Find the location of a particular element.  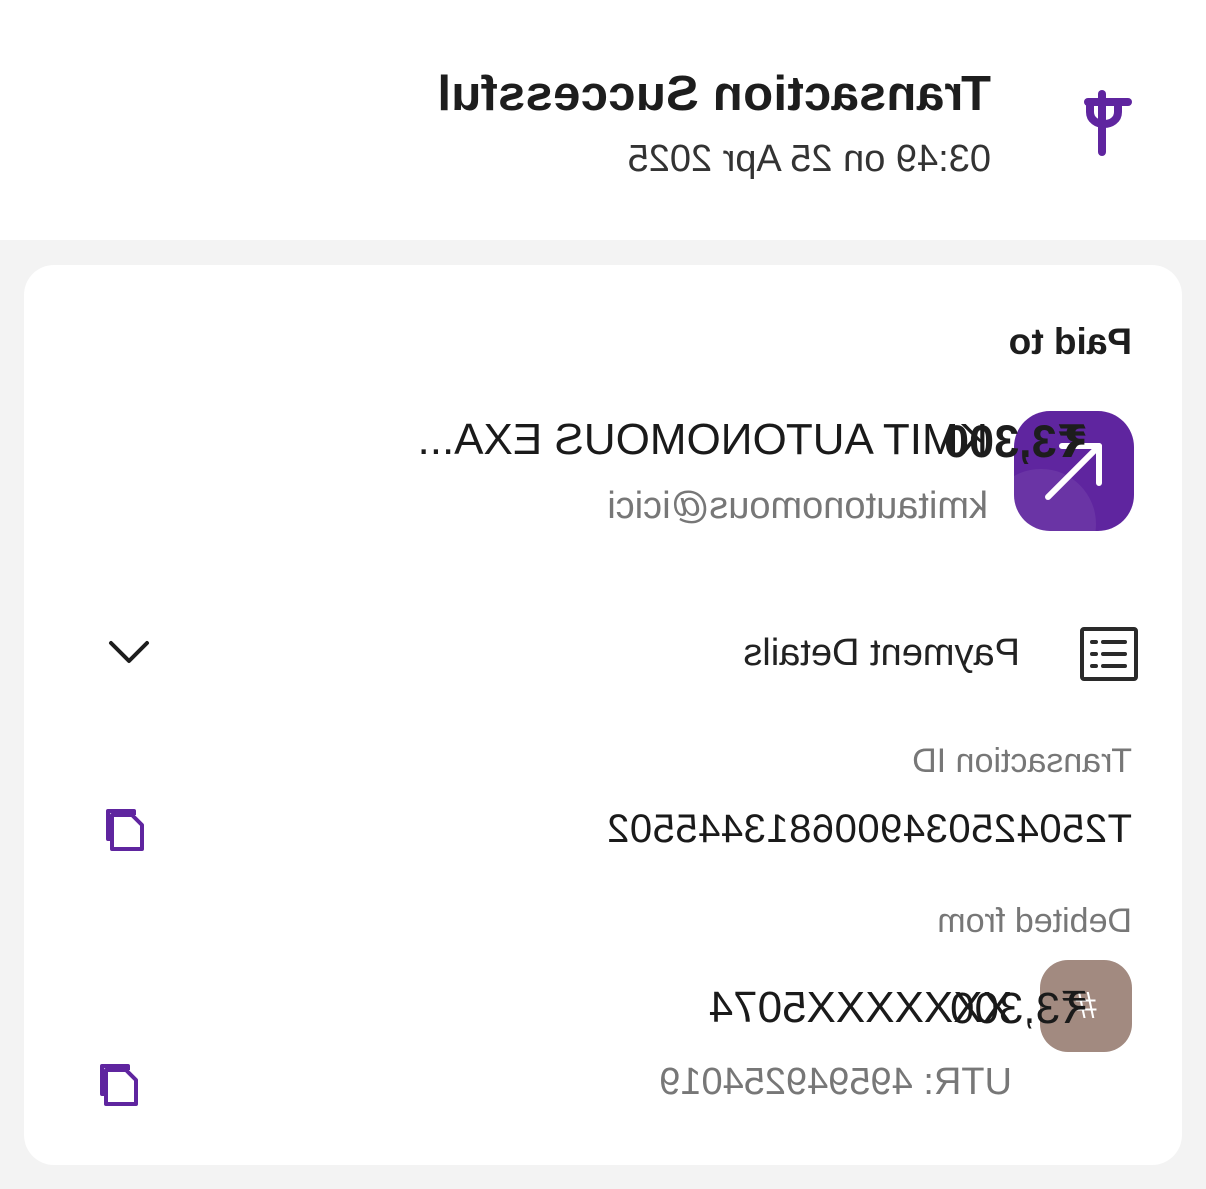

paid-to-label: Paid to is located at coordinates (1070, 341).